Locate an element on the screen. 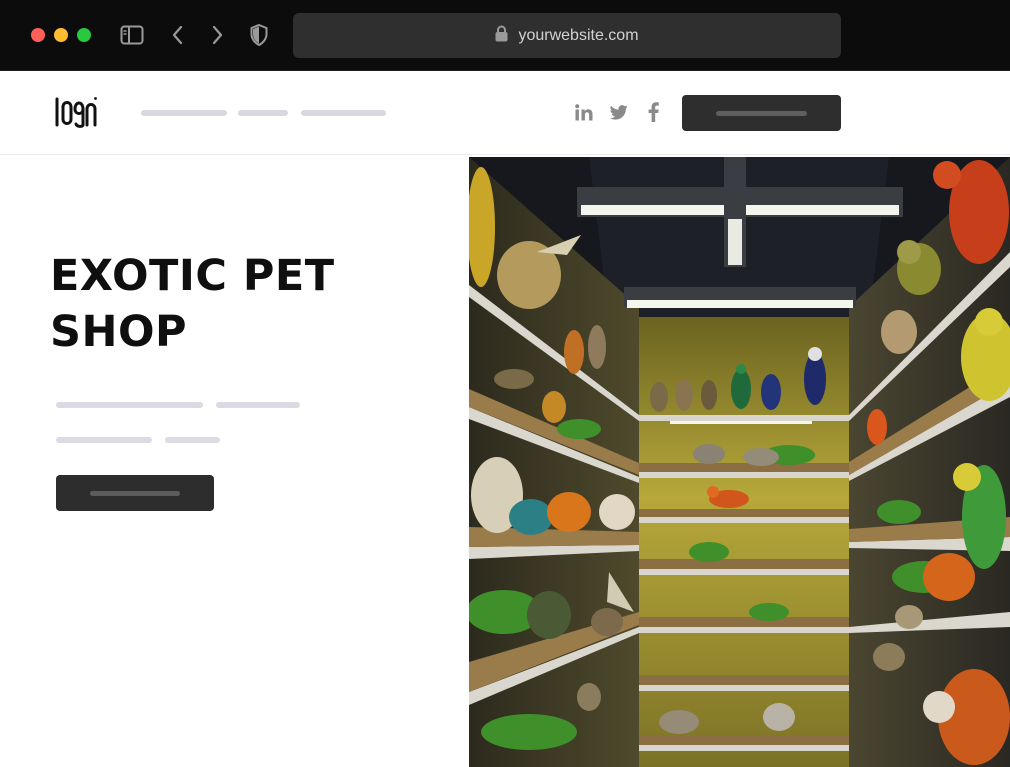 This screenshot has width=1010, height=767. hero-text-line-1a is located at coordinates (129, 405).